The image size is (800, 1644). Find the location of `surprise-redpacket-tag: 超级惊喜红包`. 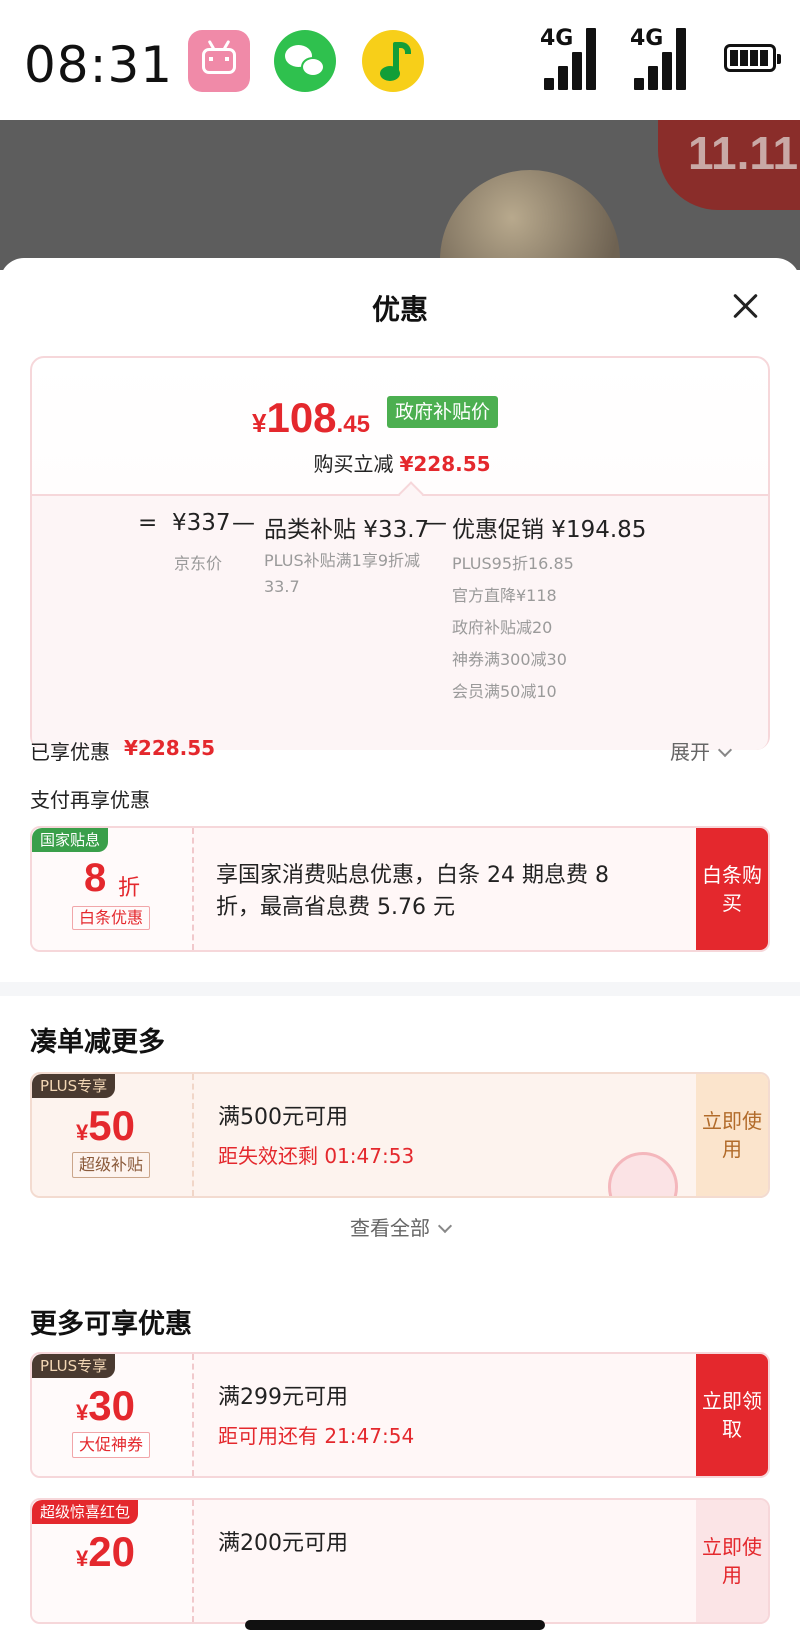

surprise-redpacket-tag: 超级惊喜红包 is located at coordinates (85, 1512).